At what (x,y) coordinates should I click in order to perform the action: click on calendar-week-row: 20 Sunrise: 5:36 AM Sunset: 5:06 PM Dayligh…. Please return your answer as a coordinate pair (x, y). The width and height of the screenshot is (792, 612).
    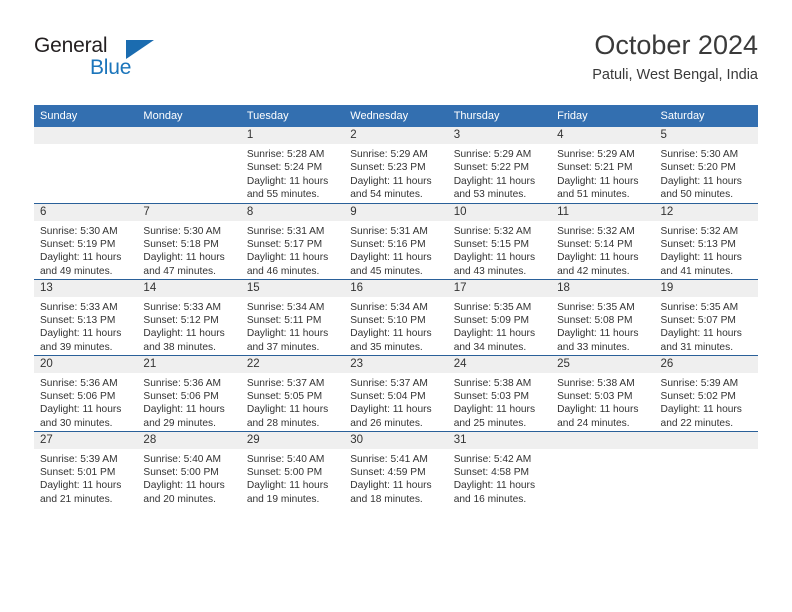
    Looking at the image, I should click on (396, 392).